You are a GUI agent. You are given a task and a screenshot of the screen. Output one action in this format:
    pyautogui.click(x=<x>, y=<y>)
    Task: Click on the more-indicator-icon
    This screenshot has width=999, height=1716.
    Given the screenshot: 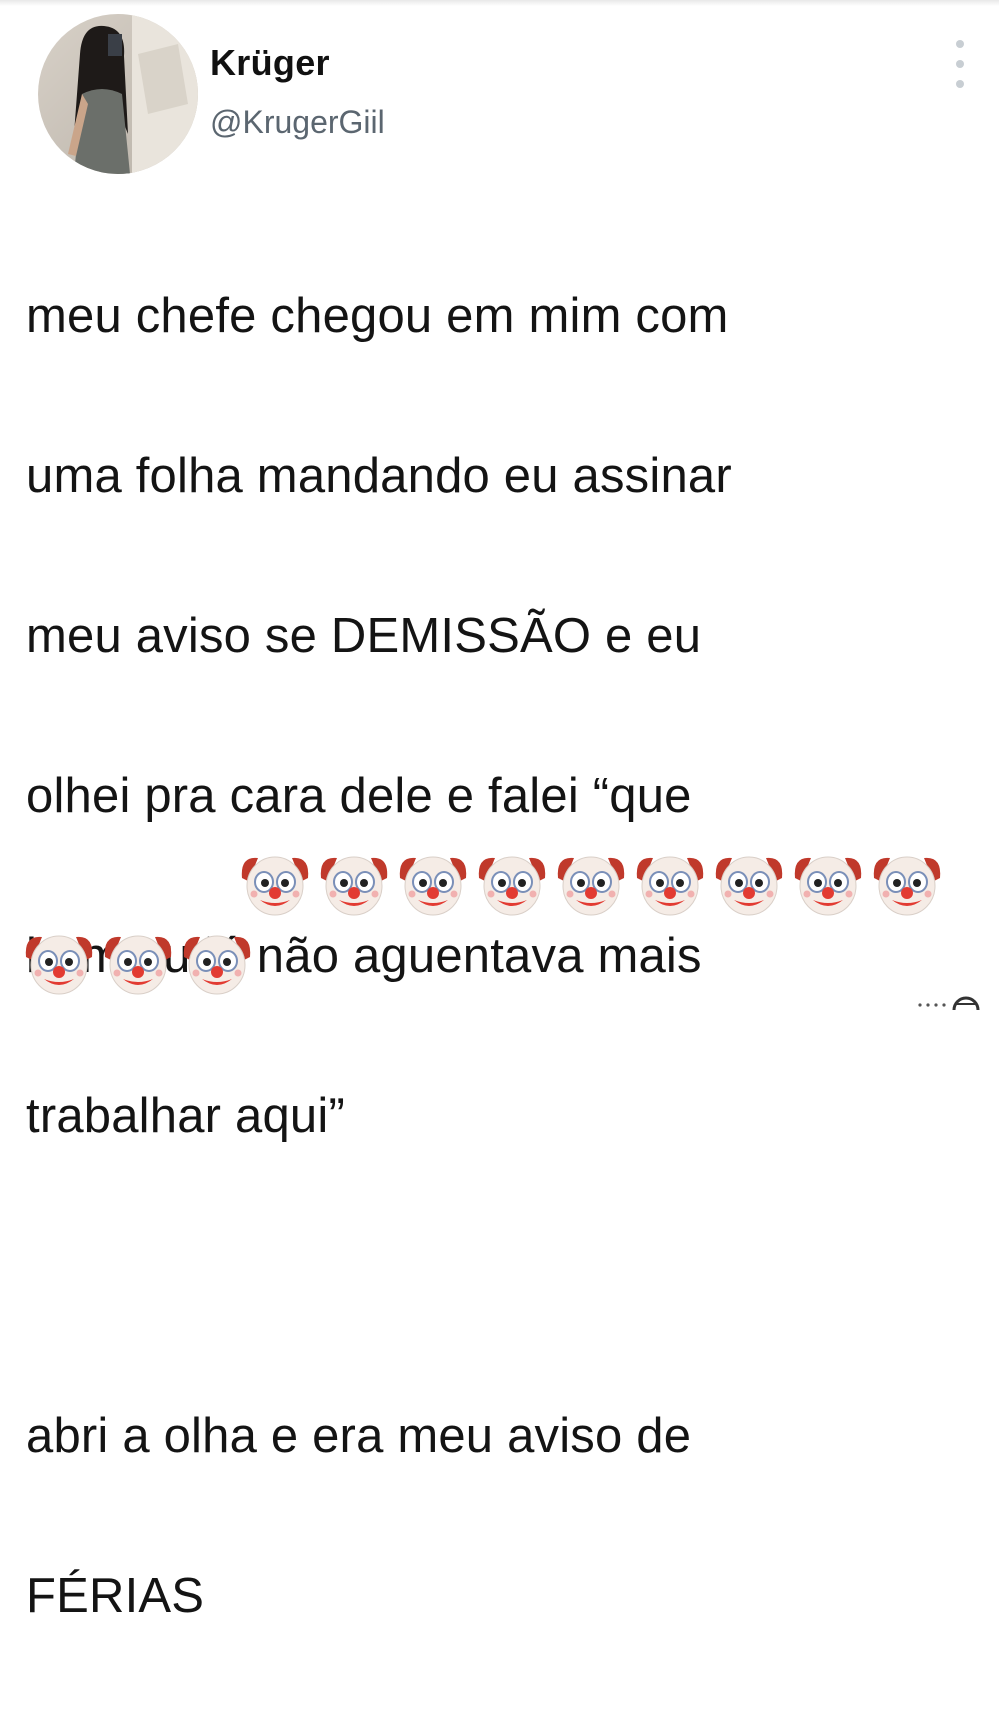 What is the action you would take?
    pyautogui.click(x=949, y=1003)
    